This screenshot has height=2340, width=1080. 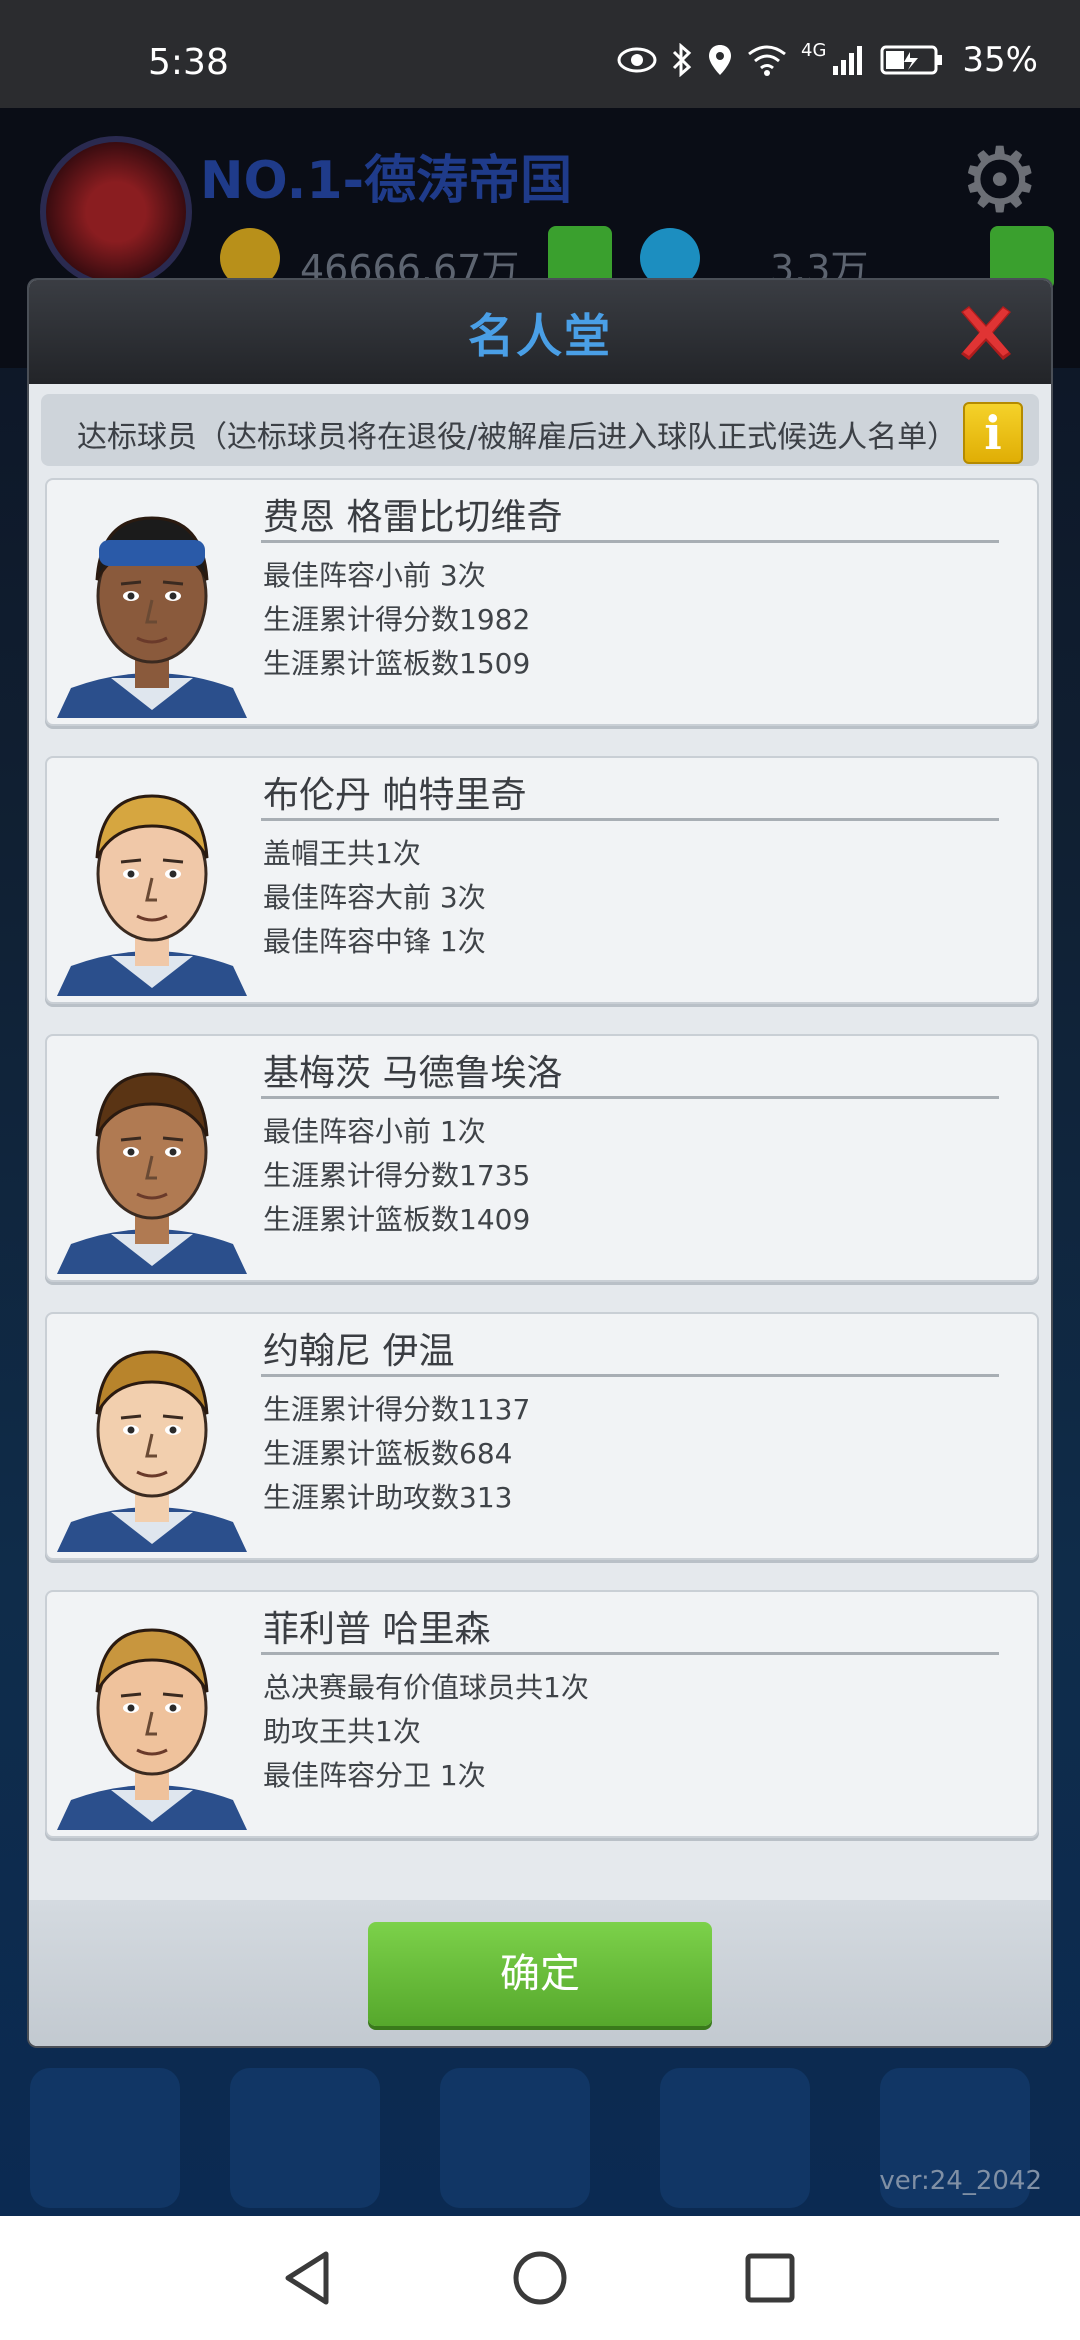 I want to click on confirm-button: 确定, so click(x=540, y=1974).